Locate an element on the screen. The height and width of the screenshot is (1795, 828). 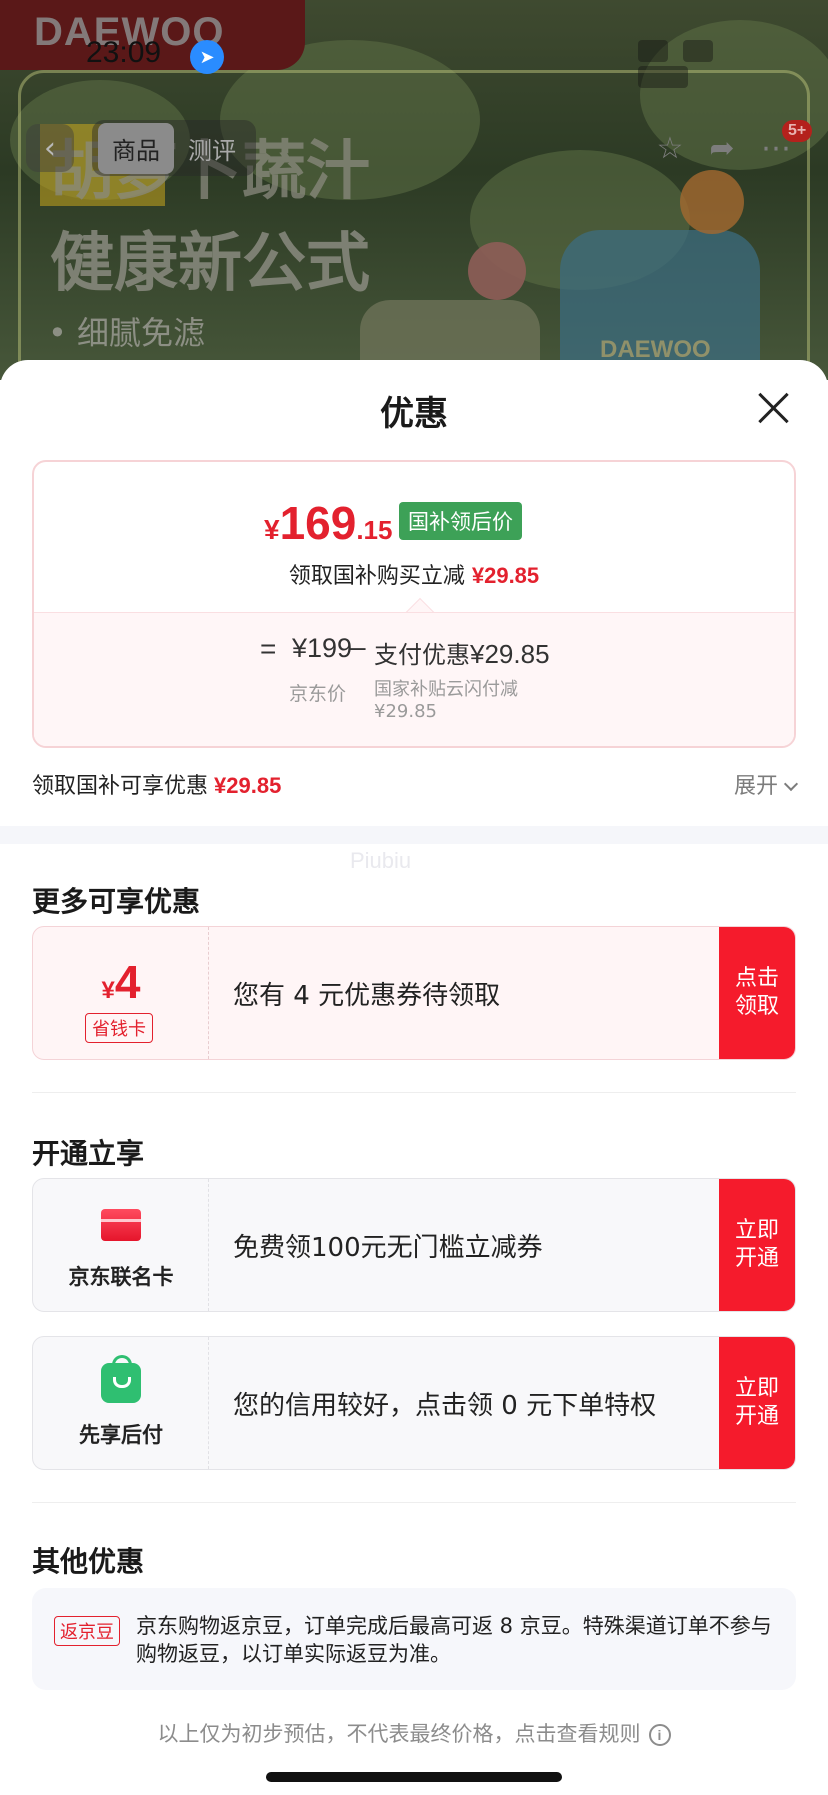
close-icon is located at coordinates (774, 408).